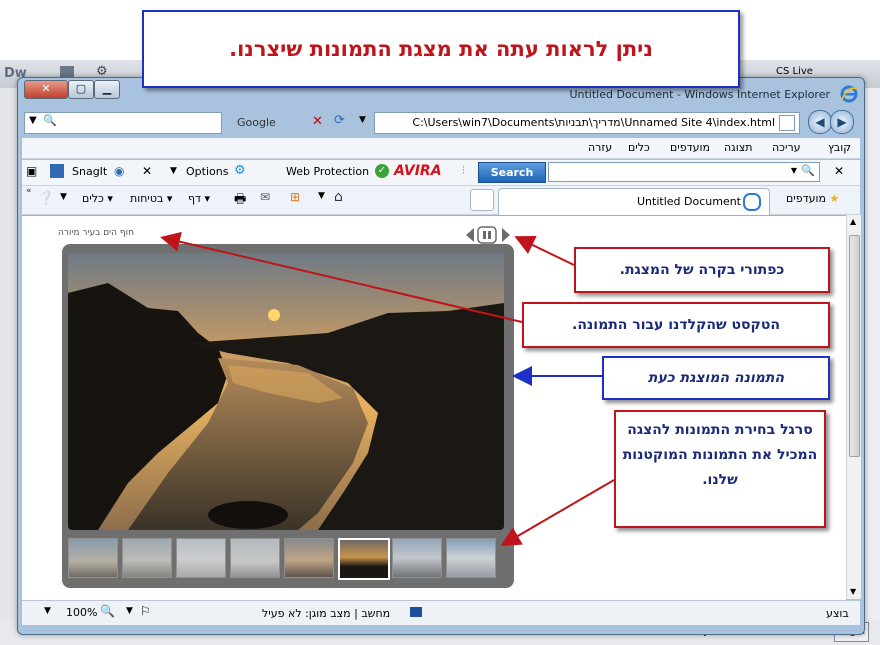 The image size is (880, 645). I want to click on vertical-scrollbar: ▲ ▼, so click(853, 407).